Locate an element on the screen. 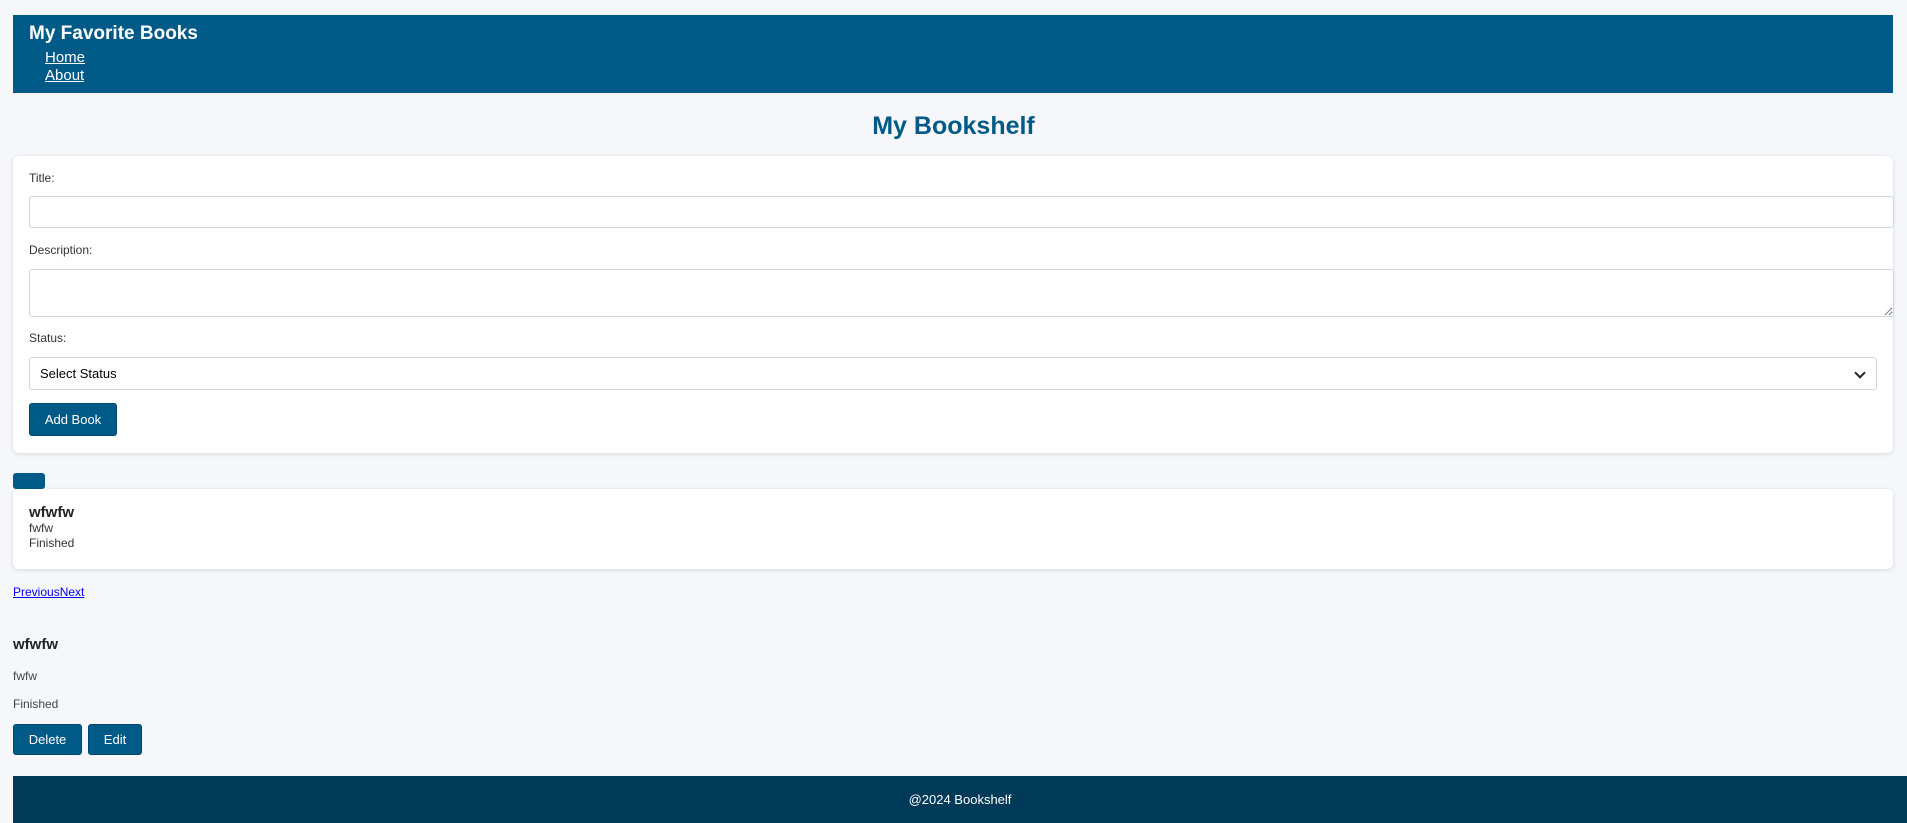 This screenshot has height=823, width=1907. next-link: Next is located at coordinates (72, 592).